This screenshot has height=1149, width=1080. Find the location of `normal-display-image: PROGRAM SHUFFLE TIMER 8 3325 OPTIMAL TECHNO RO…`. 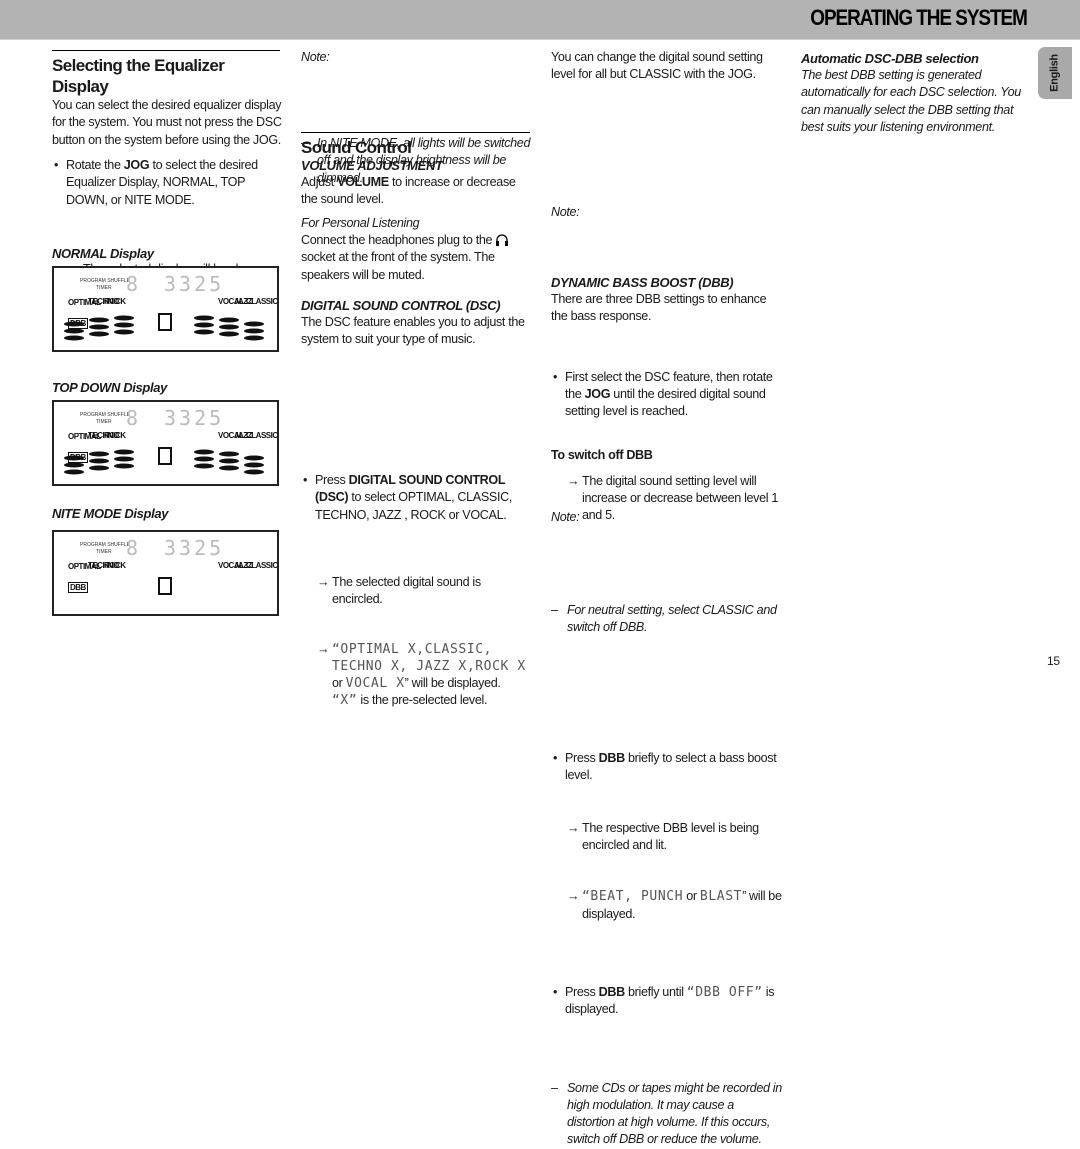

normal-display-image: PROGRAM SHUFFLE TIMER 8 3325 OPTIMAL TECHNO RO… is located at coordinates (165, 309).